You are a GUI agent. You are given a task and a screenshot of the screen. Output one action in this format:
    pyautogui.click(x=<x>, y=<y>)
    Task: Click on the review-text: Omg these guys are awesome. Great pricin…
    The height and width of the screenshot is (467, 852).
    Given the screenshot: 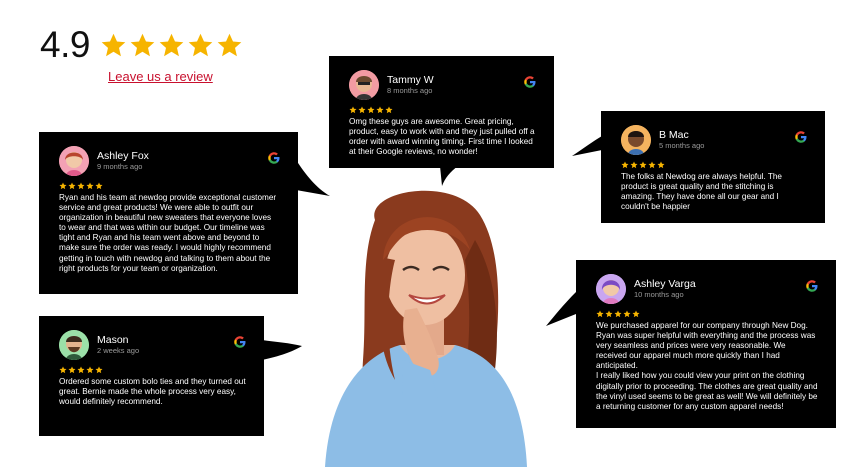 What is the action you would take?
    pyautogui.click(x=442, y=137)
    